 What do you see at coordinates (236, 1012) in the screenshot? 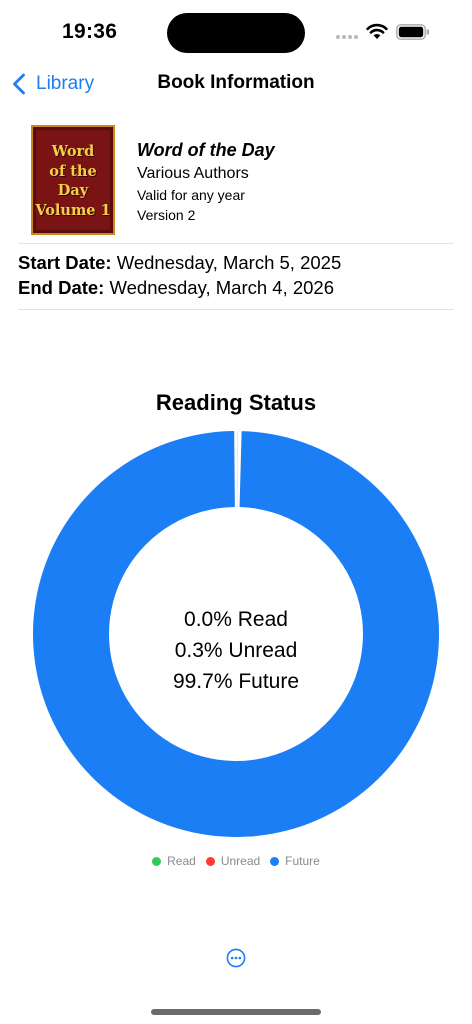
I see `home-indicator` at bounding box center [236, 1012].